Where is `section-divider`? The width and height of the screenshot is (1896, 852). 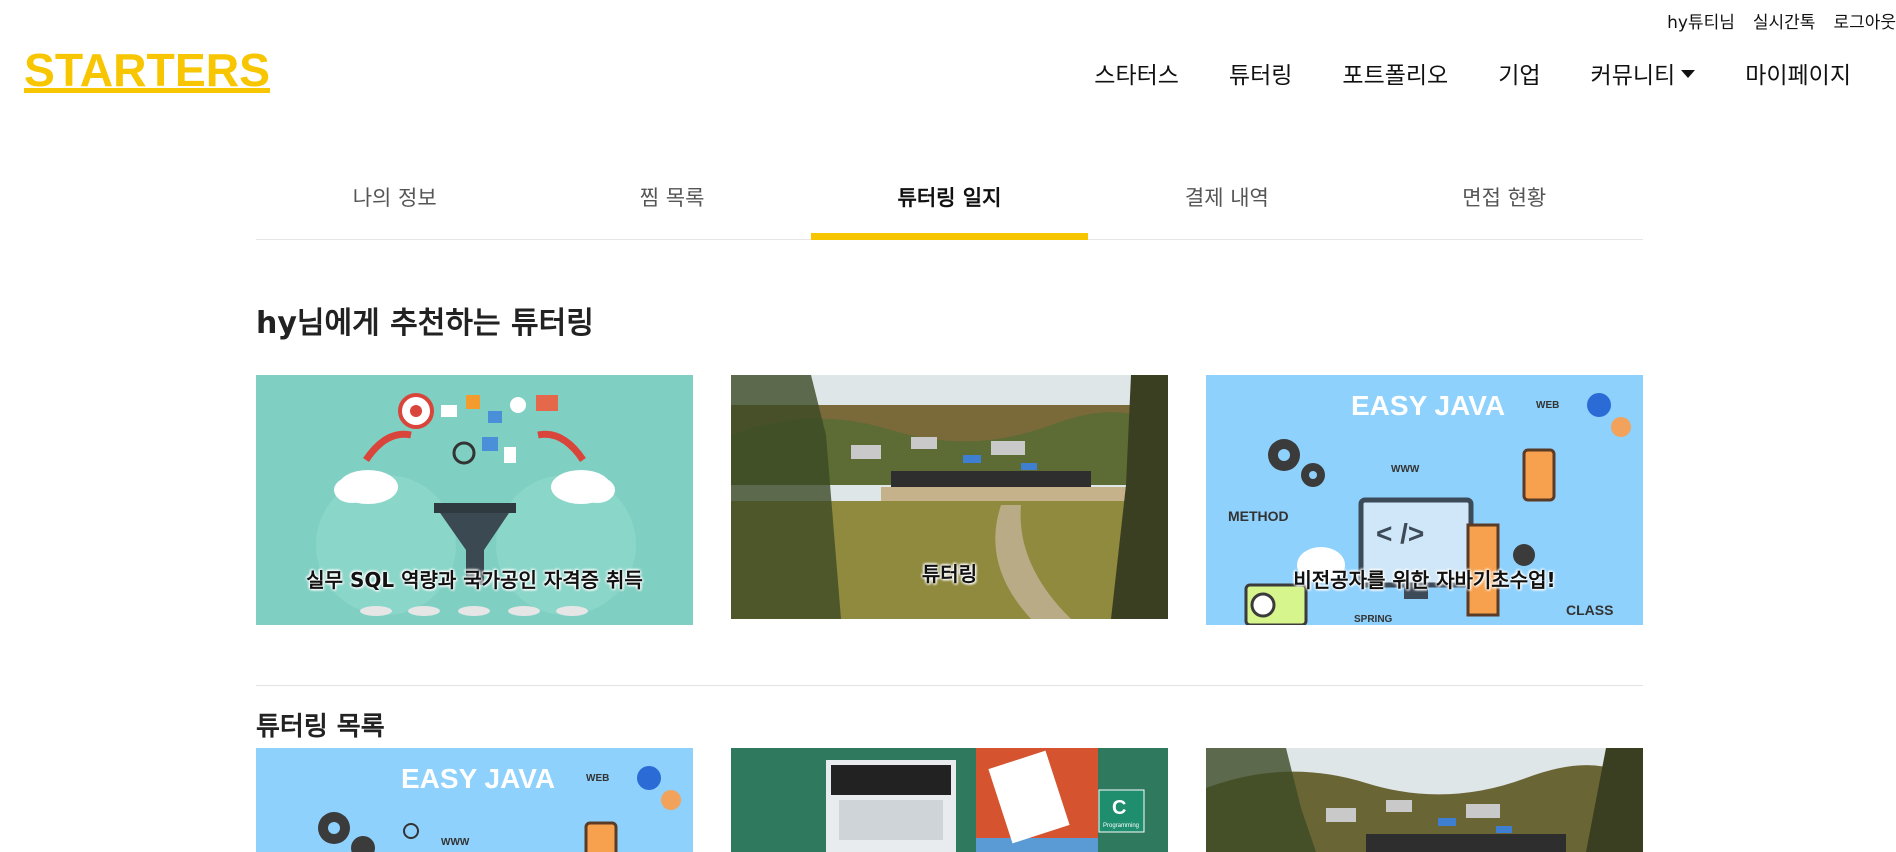 section-divider is located at coordinates (949, 685).